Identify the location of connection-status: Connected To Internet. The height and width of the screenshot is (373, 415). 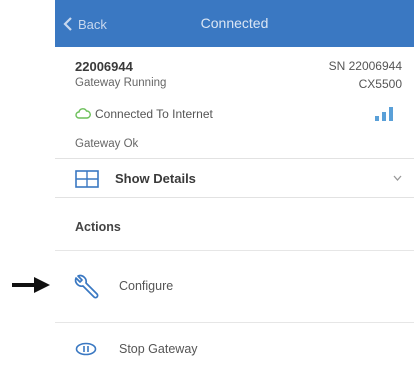
(154, 114).